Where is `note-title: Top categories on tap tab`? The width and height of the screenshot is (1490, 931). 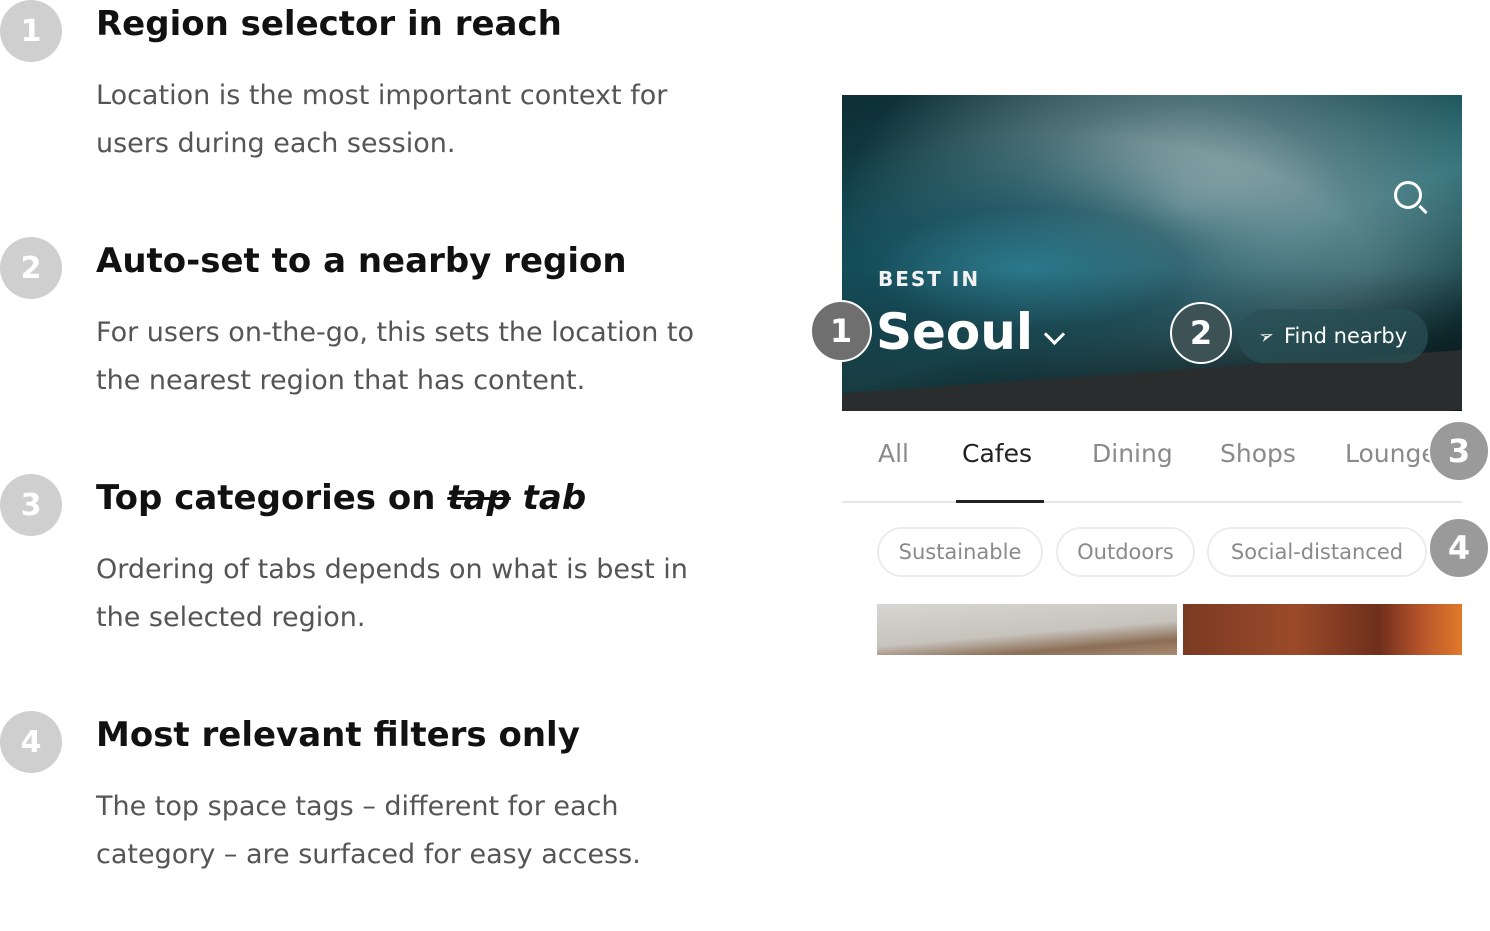 note-title: Top categories on tap tab is located at coordinates (341, 498).